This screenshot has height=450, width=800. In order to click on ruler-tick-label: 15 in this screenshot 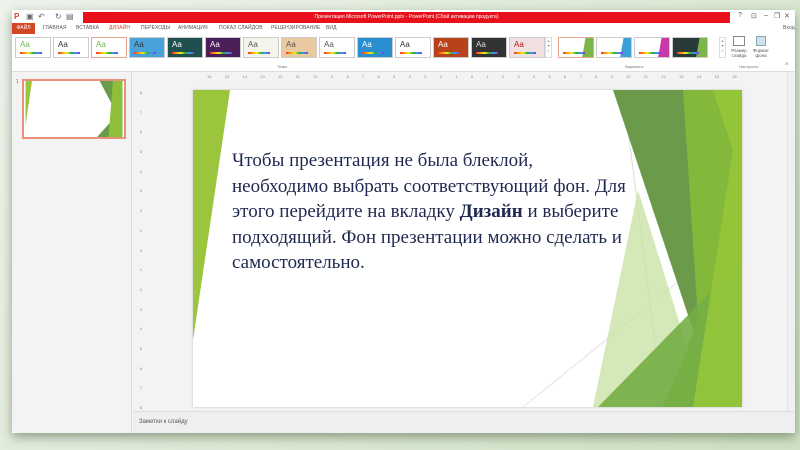, I will do `click(227, 76)`.